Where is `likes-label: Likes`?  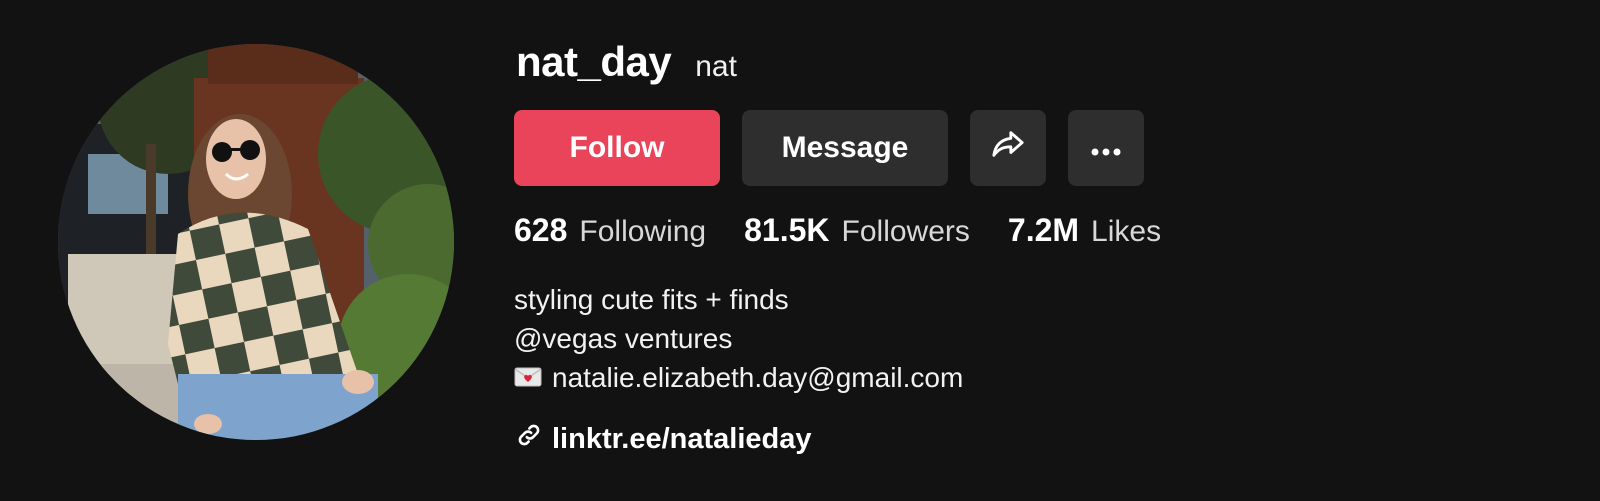 likes-label: Likes is located at coordinates (1126, 231).